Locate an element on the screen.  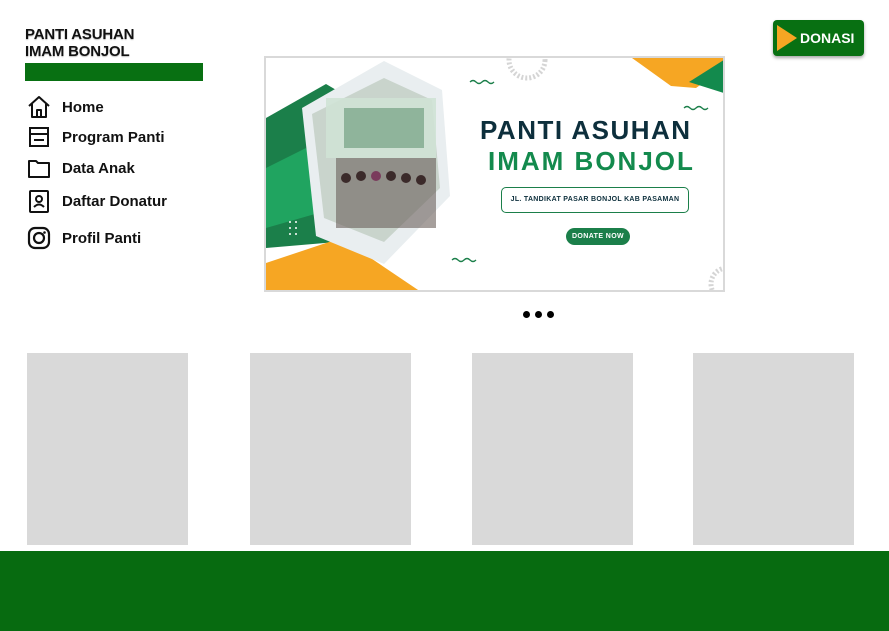
footer-bar is located at coordinates (444, 591).